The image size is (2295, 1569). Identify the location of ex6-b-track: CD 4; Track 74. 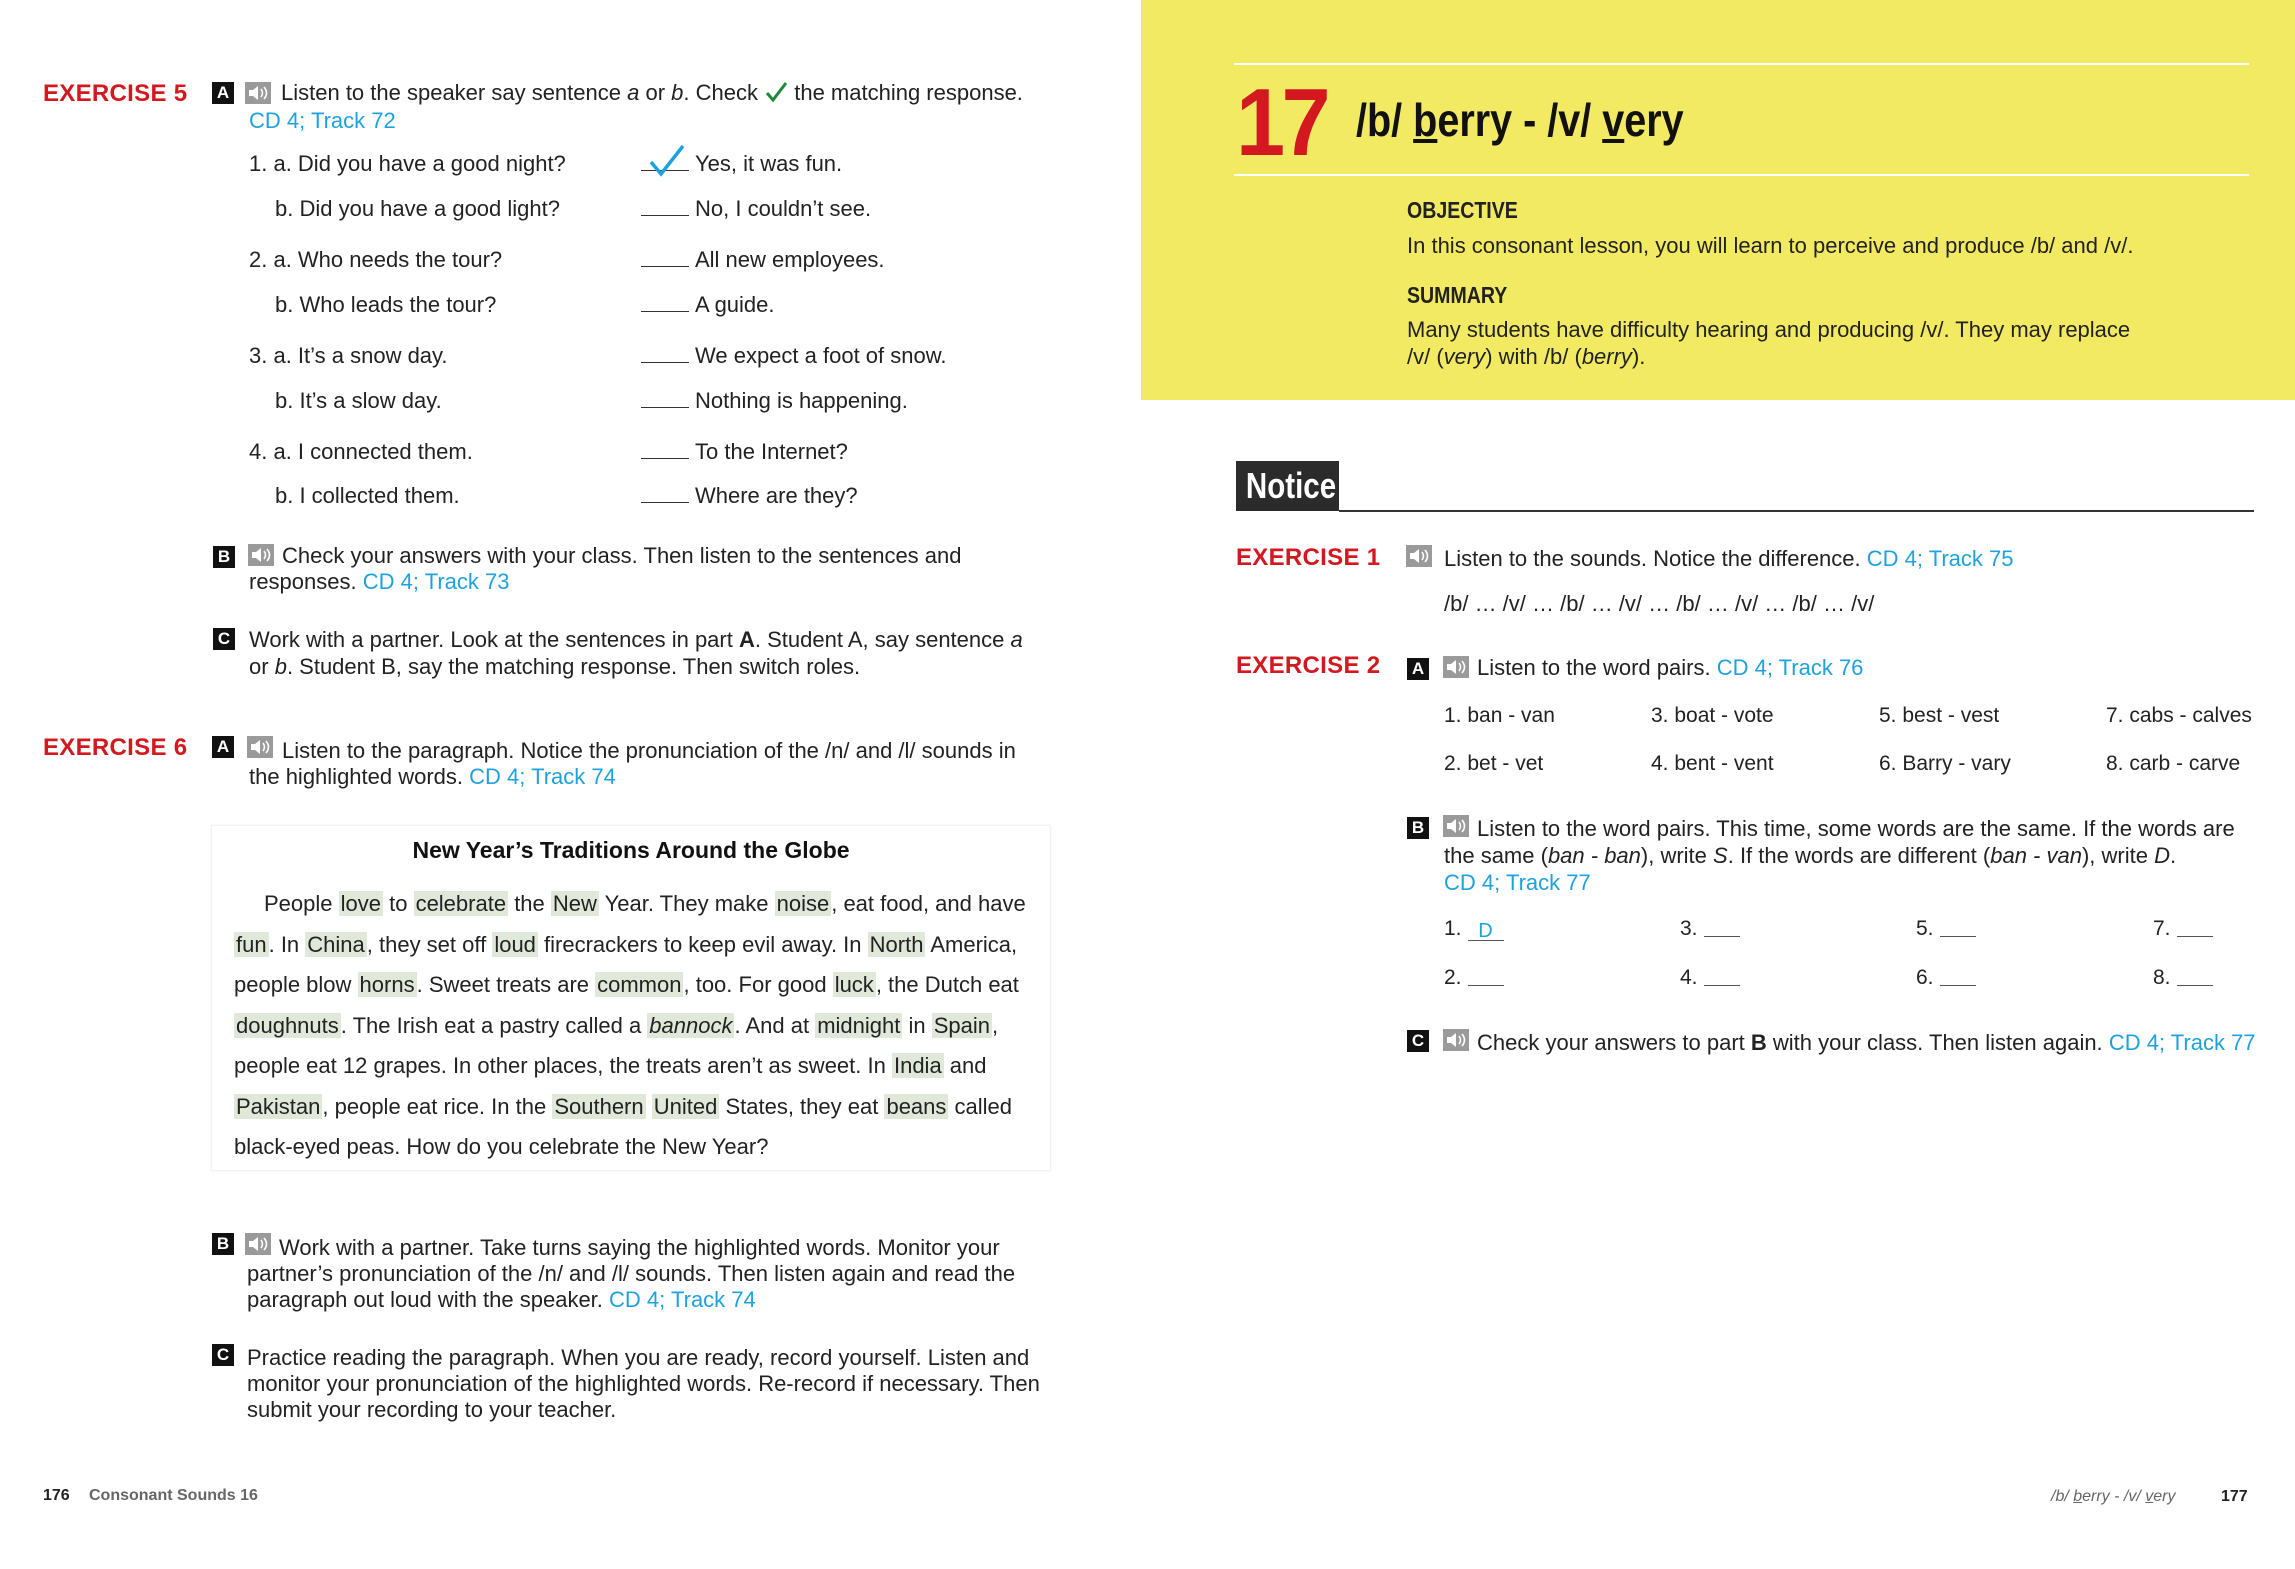
(682, 1299).